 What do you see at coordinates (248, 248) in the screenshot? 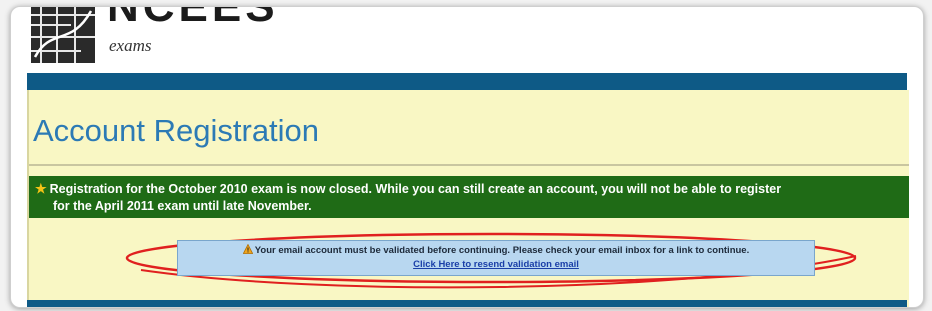
I see `warning-icon` at bounding box center [248, 248].